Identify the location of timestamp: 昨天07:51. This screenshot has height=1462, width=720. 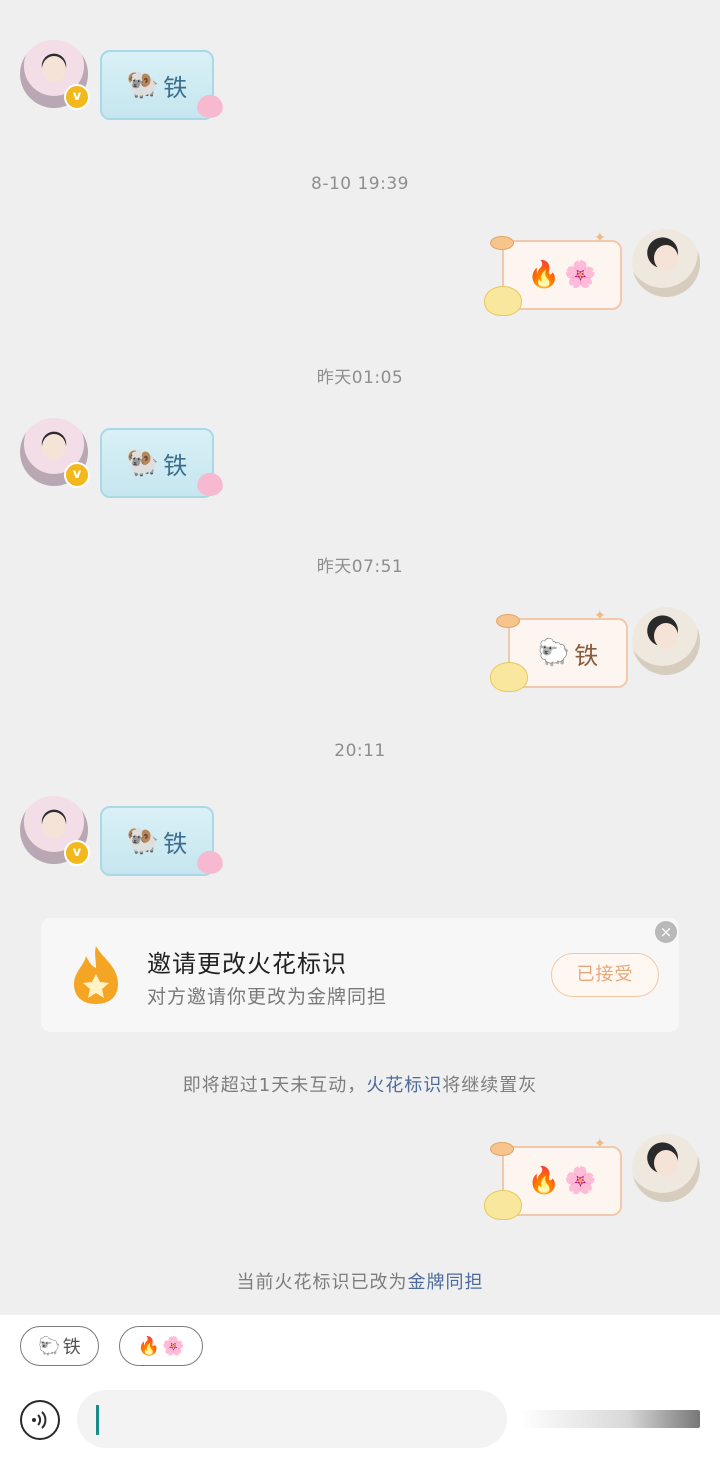
(360, 567).